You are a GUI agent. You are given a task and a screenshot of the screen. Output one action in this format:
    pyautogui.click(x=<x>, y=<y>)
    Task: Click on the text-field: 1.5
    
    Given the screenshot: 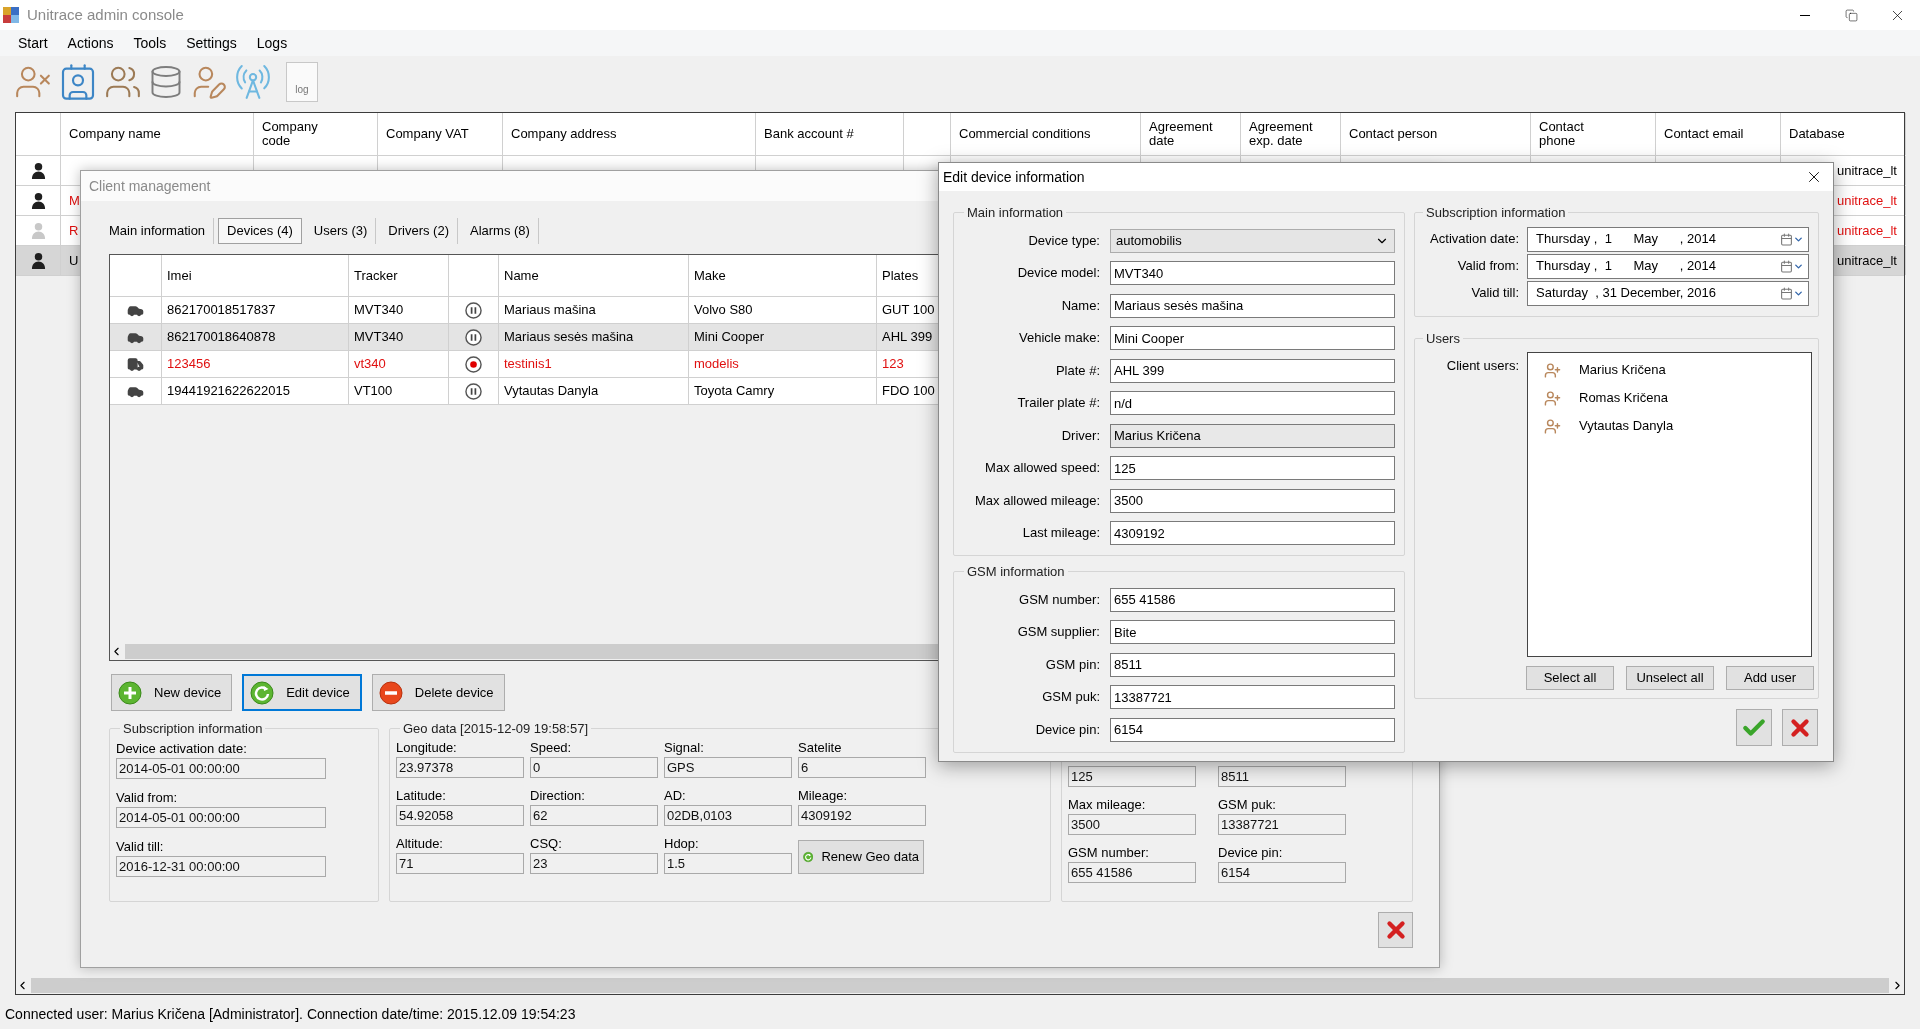 What is the action you would take?
    pyautogui.click(x=728, y=863)
    